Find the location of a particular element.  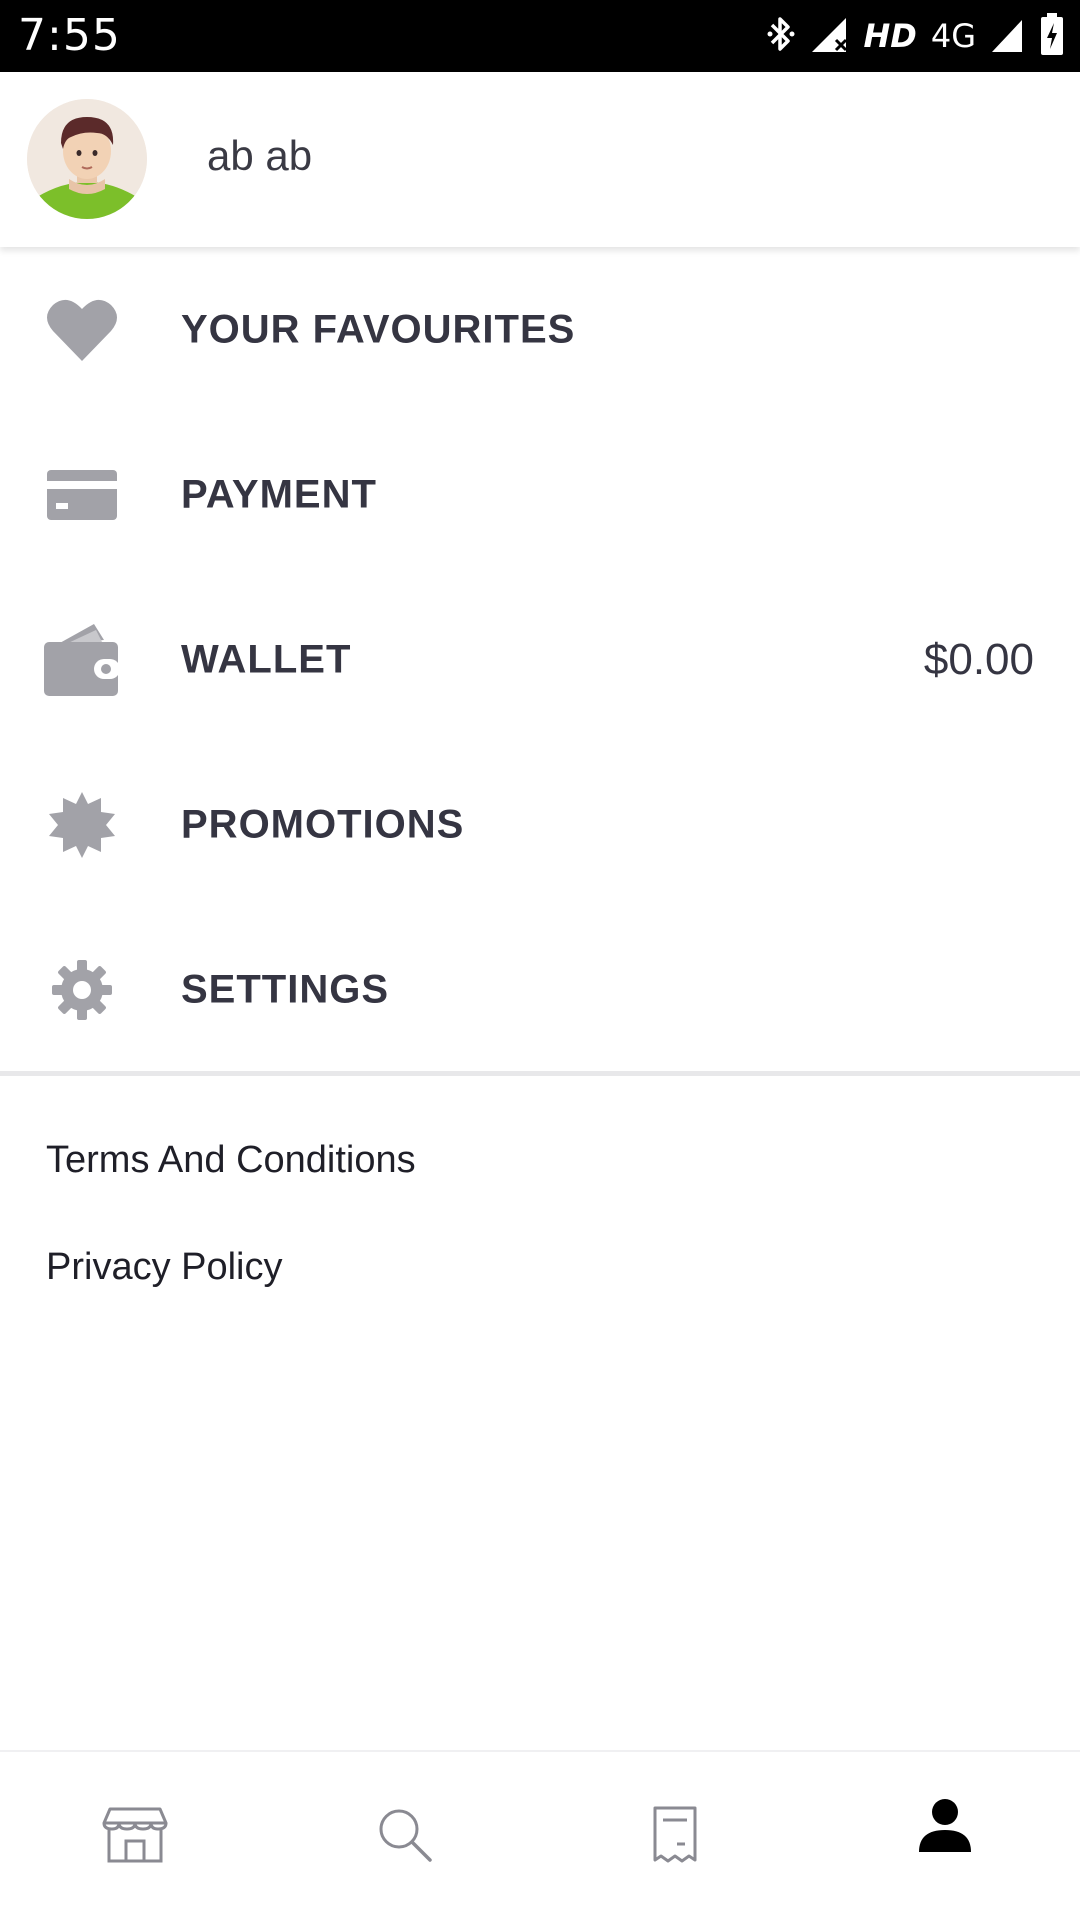

profile-name: ab ab is located at coordinates (259, 156).